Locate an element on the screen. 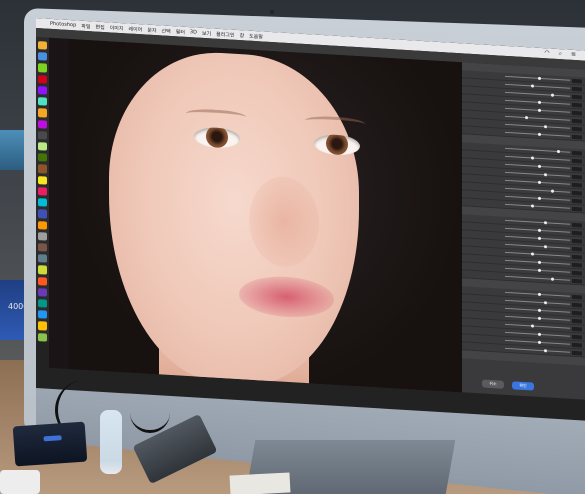  menu-item-file: 파일 is located at coordinates (85, 26).